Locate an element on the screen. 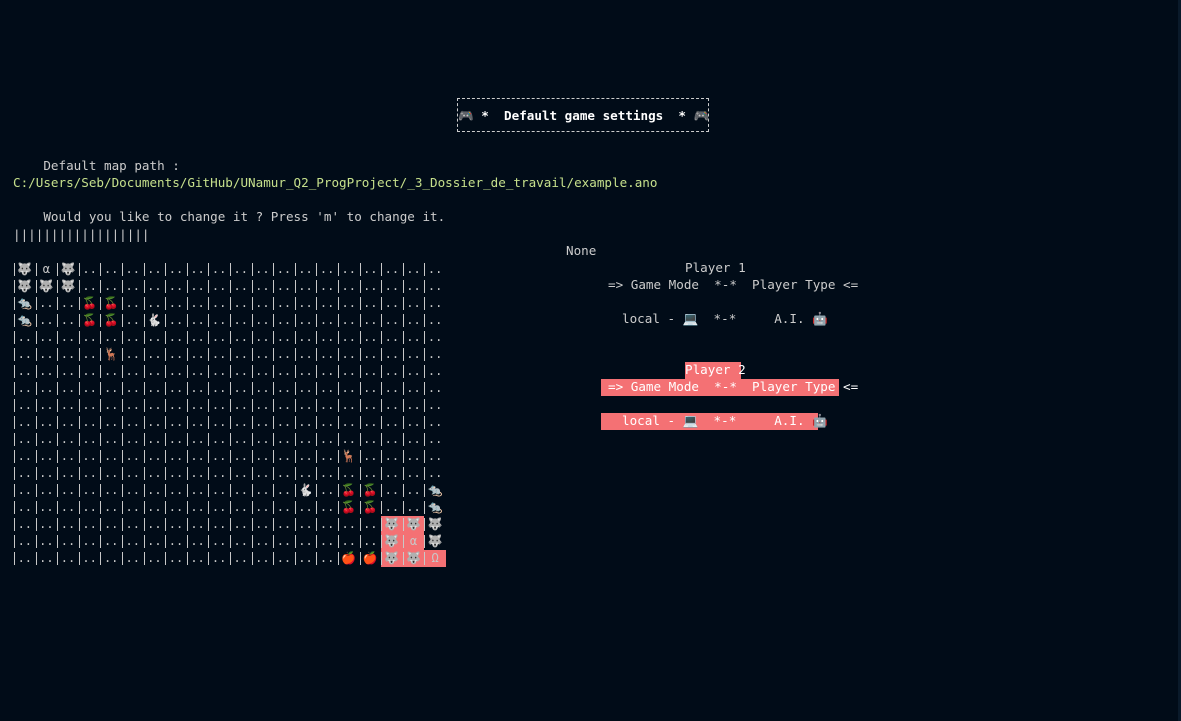 The height and width of the screenshot is (721, 1181). player-2-mode: local - is located at coordinates (648, 420).